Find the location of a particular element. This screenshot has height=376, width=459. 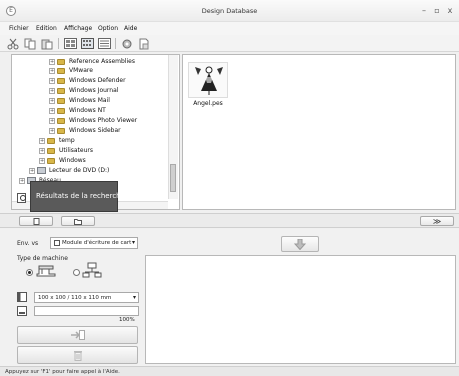

menu-edition: Edition is located at coordinates (46, 28).